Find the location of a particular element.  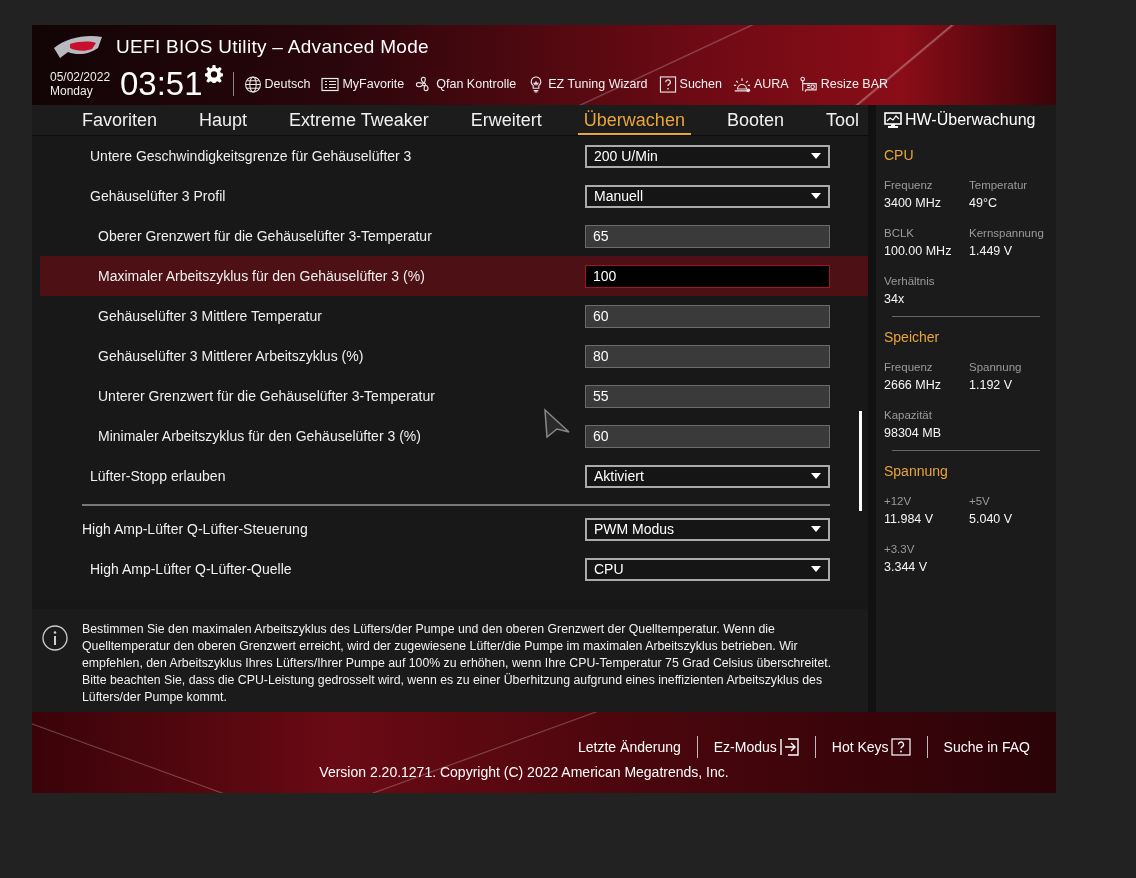

metric-value: 2666 MHz is located at coordinates (913, 385).